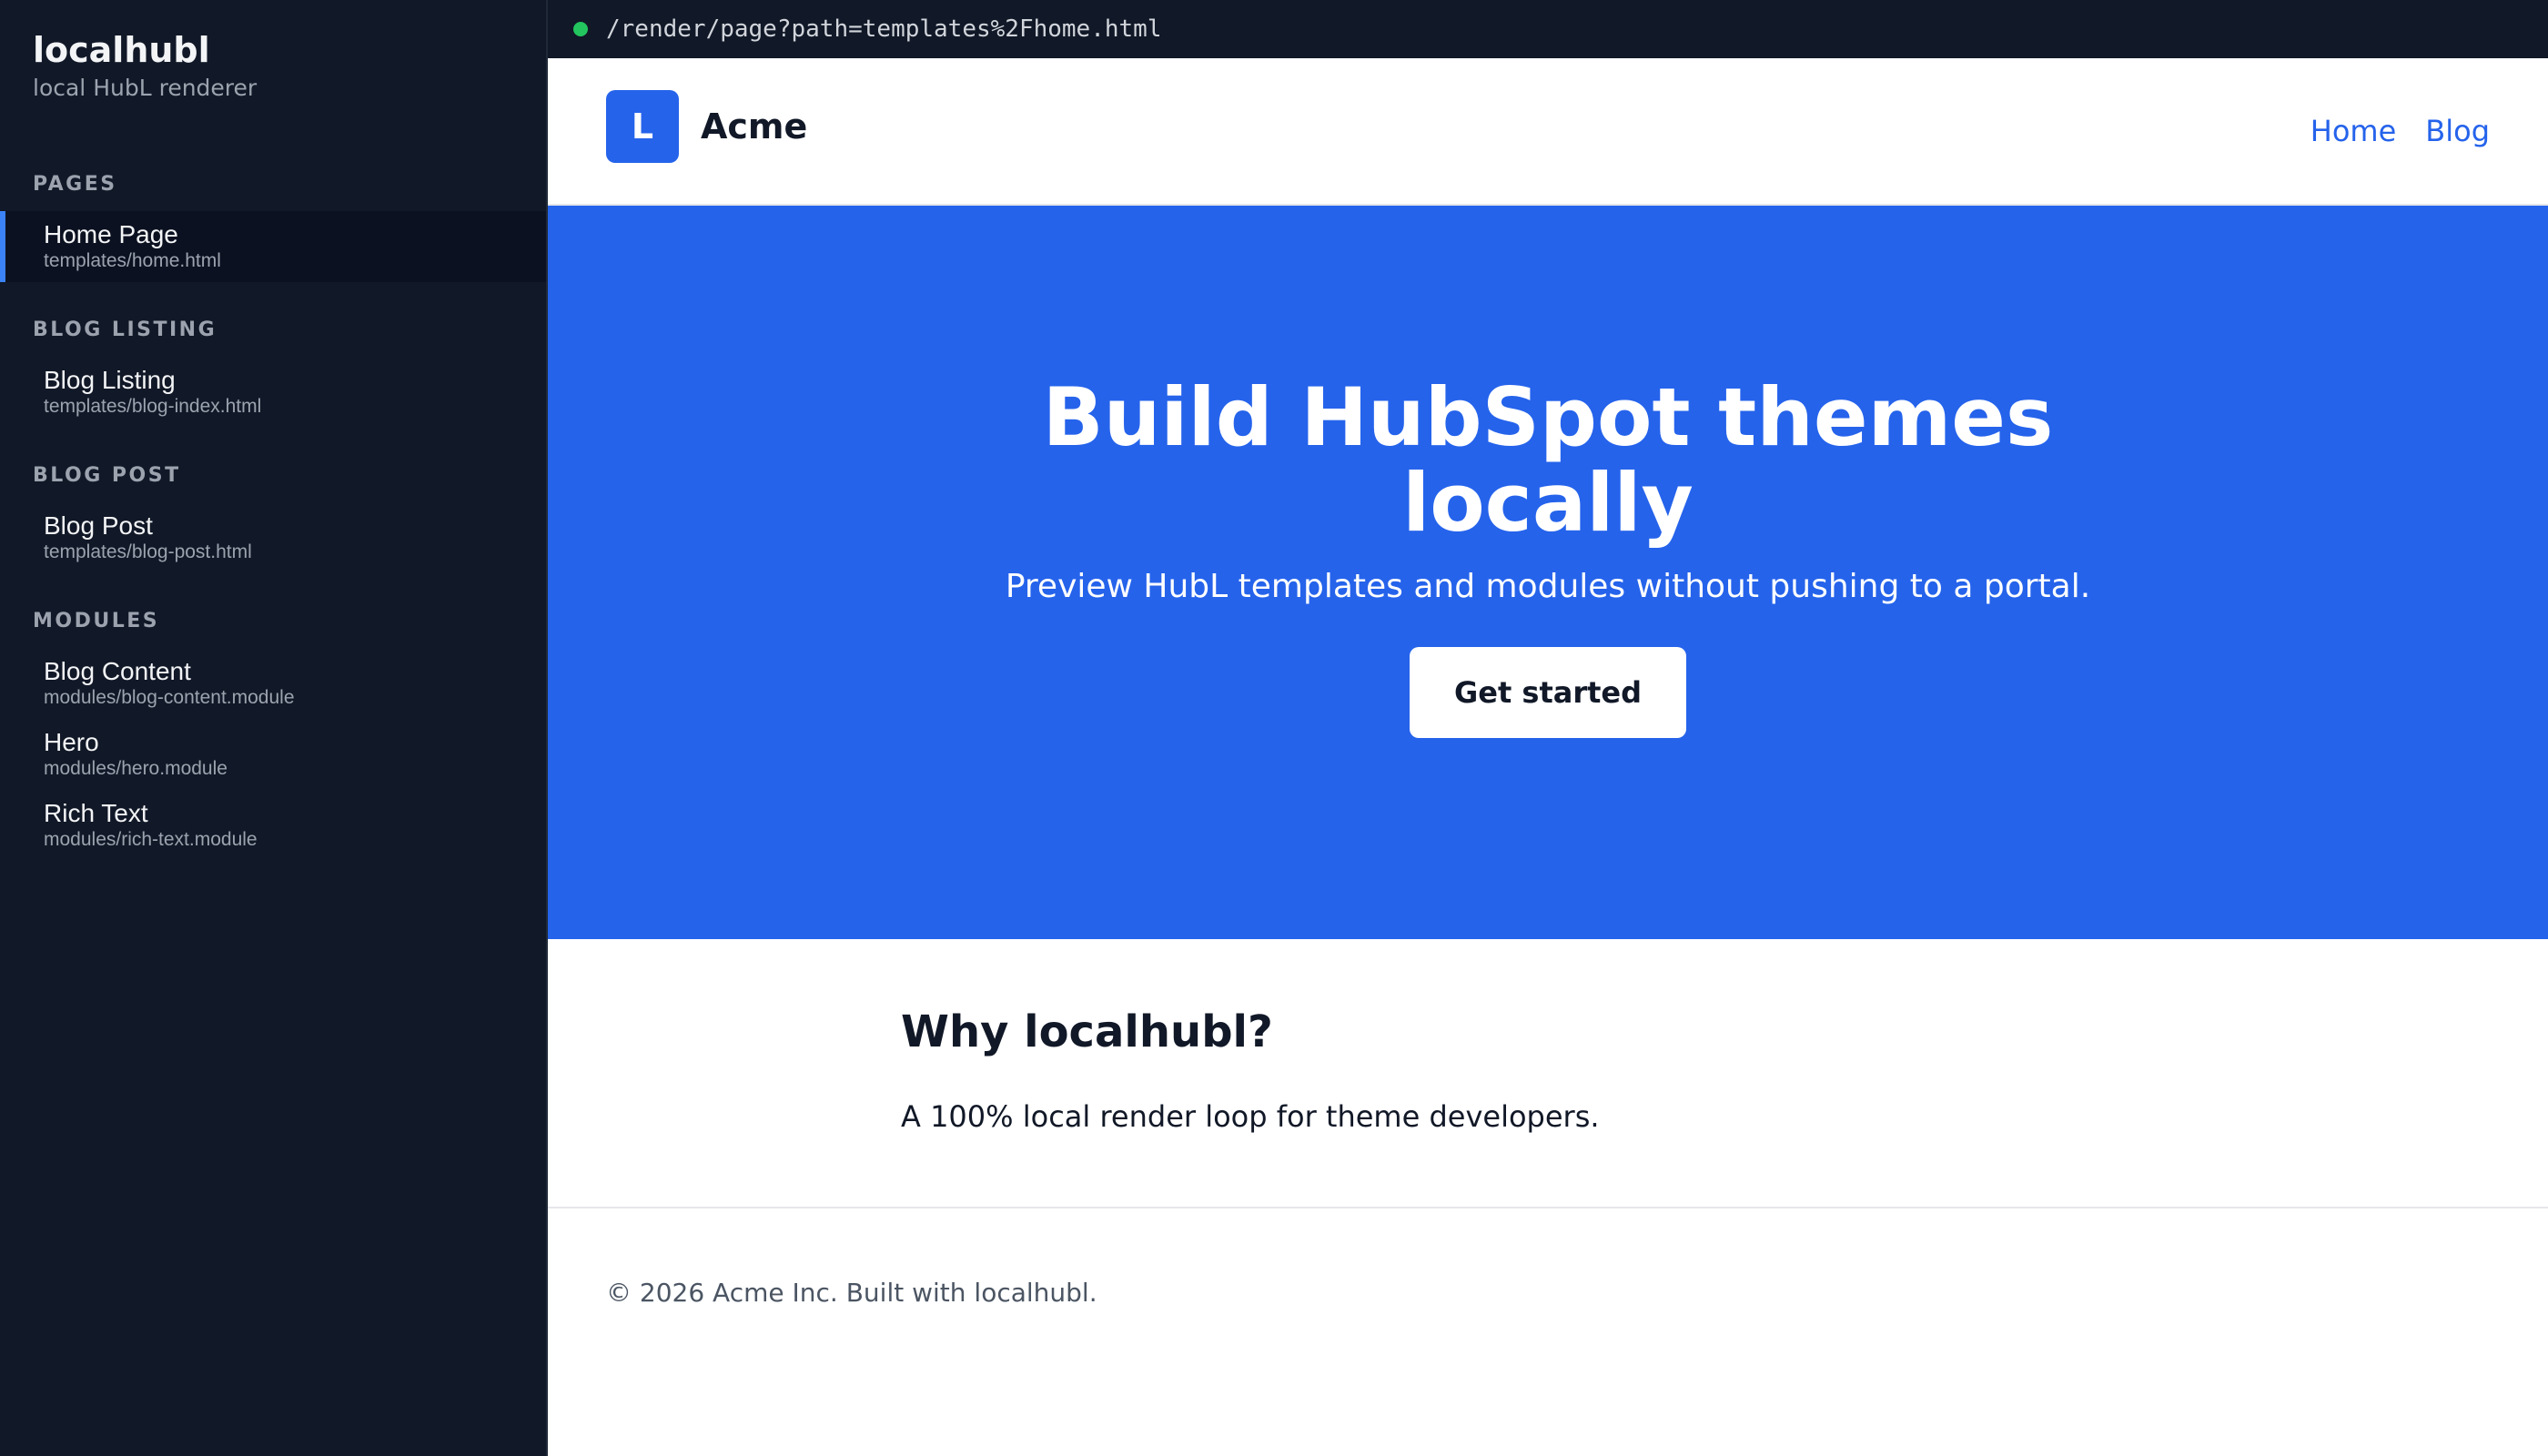 This screenshot has height=1456, width=2548. Describe the element at coordinates (117, 671) in the screenshot. I see `sidebar-item-name: Blog Content` at that location.